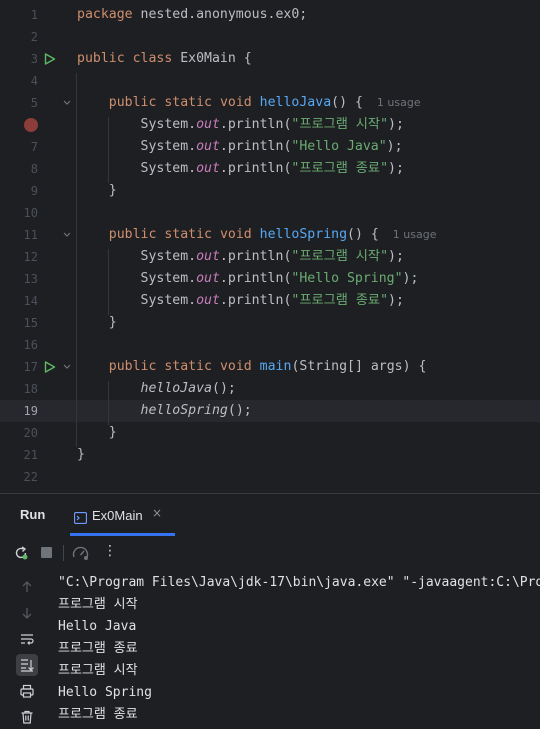  I want to click on line-number: 19, so click(19, 411).